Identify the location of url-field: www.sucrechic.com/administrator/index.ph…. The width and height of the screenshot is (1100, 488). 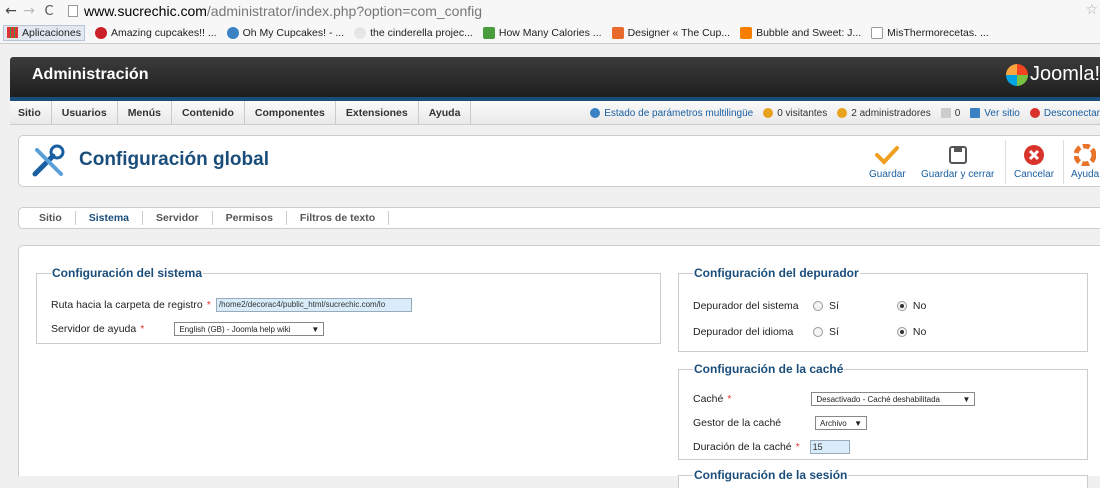
(283, 11).